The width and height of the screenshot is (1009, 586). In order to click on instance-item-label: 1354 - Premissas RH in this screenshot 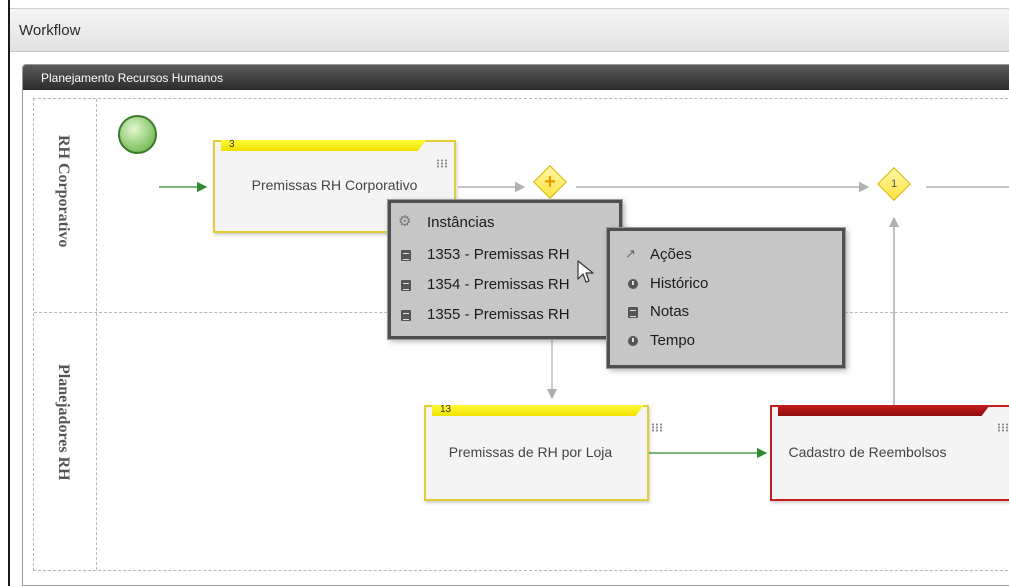, I will do `click(498, 284)`.